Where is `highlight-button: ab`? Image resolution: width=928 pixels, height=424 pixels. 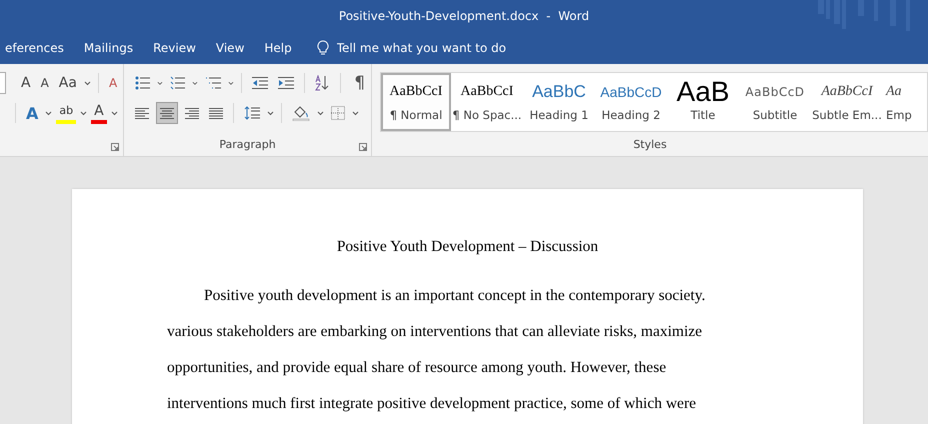 highlight-button: ab is located at coordinates (66, 113).